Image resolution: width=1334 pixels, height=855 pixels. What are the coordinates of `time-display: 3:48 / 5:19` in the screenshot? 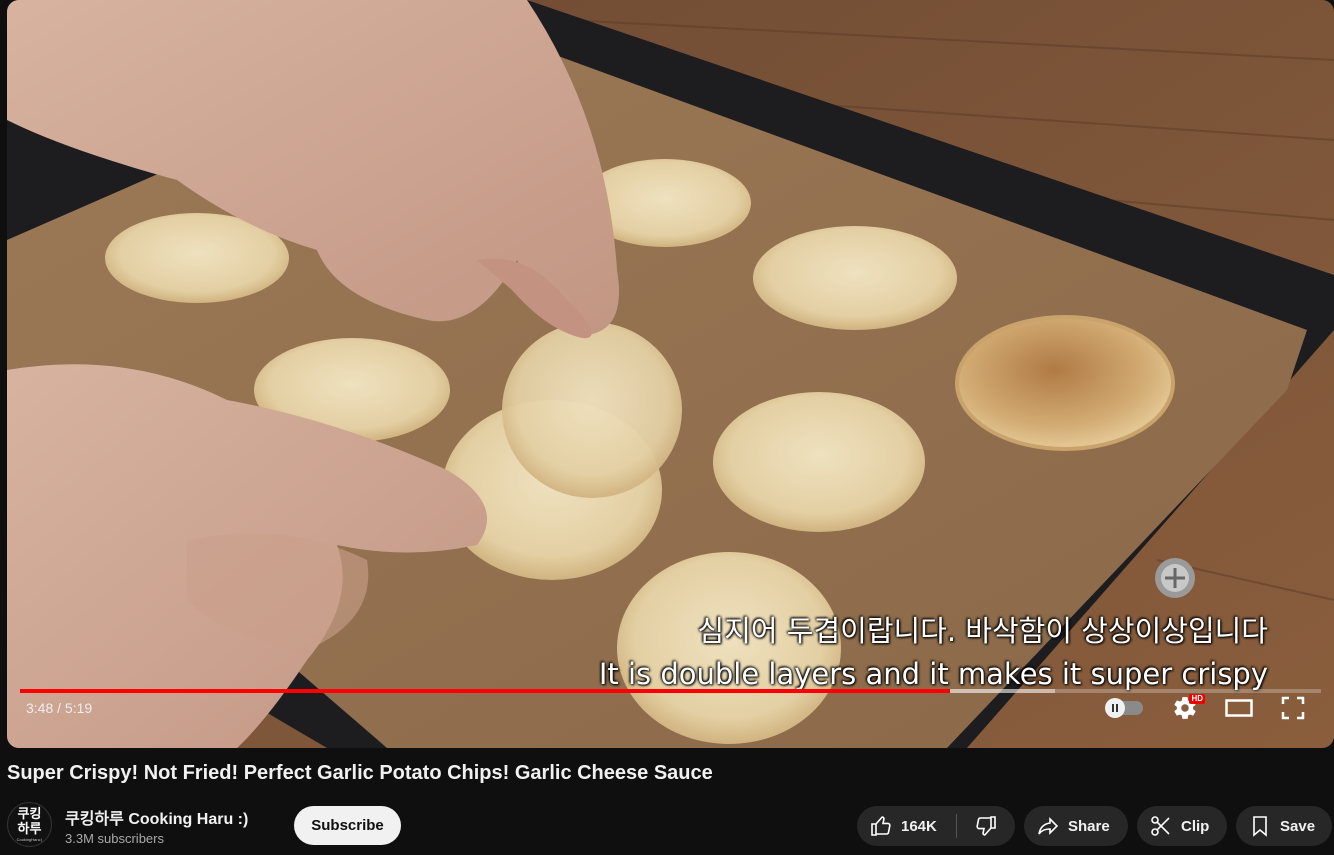 It's located at (59, 708).